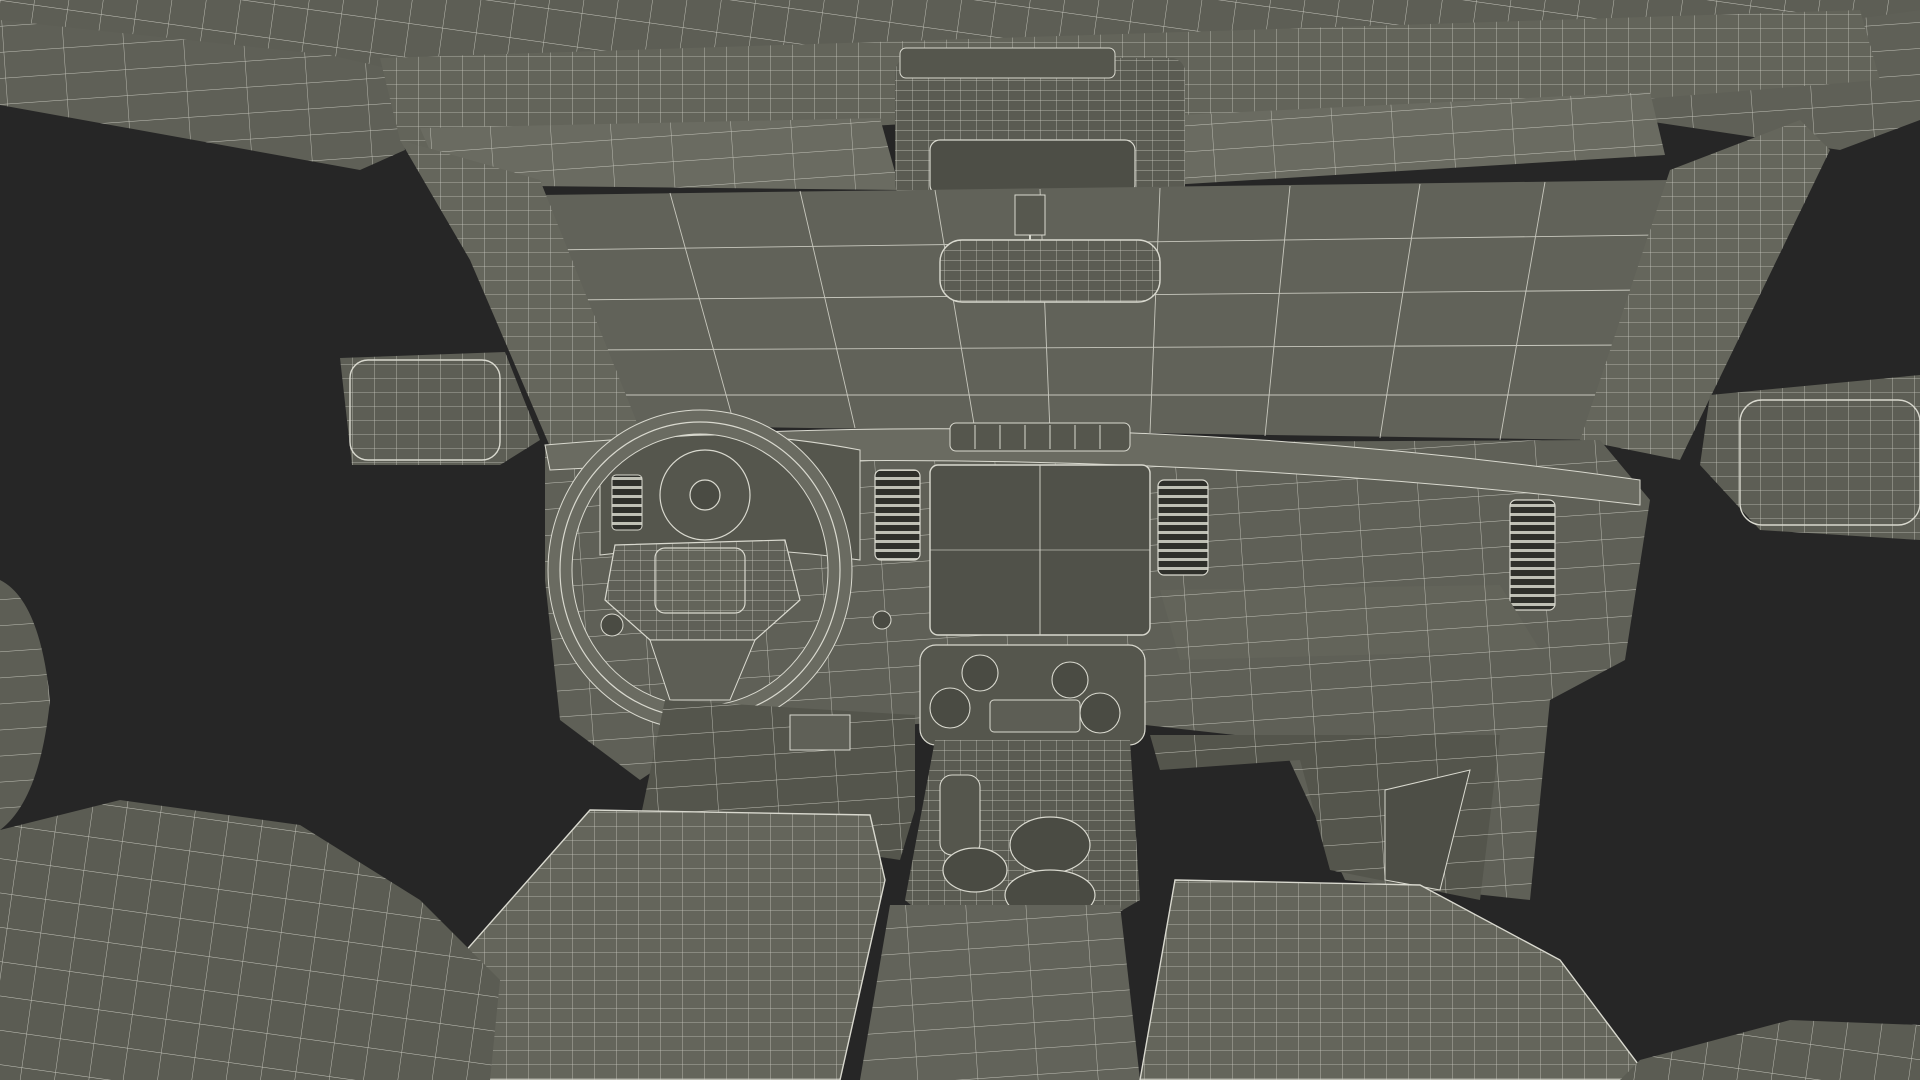 The height and width of the screenshot is (1080, 1920). I want to click on driver-seat, so click(662, 944).